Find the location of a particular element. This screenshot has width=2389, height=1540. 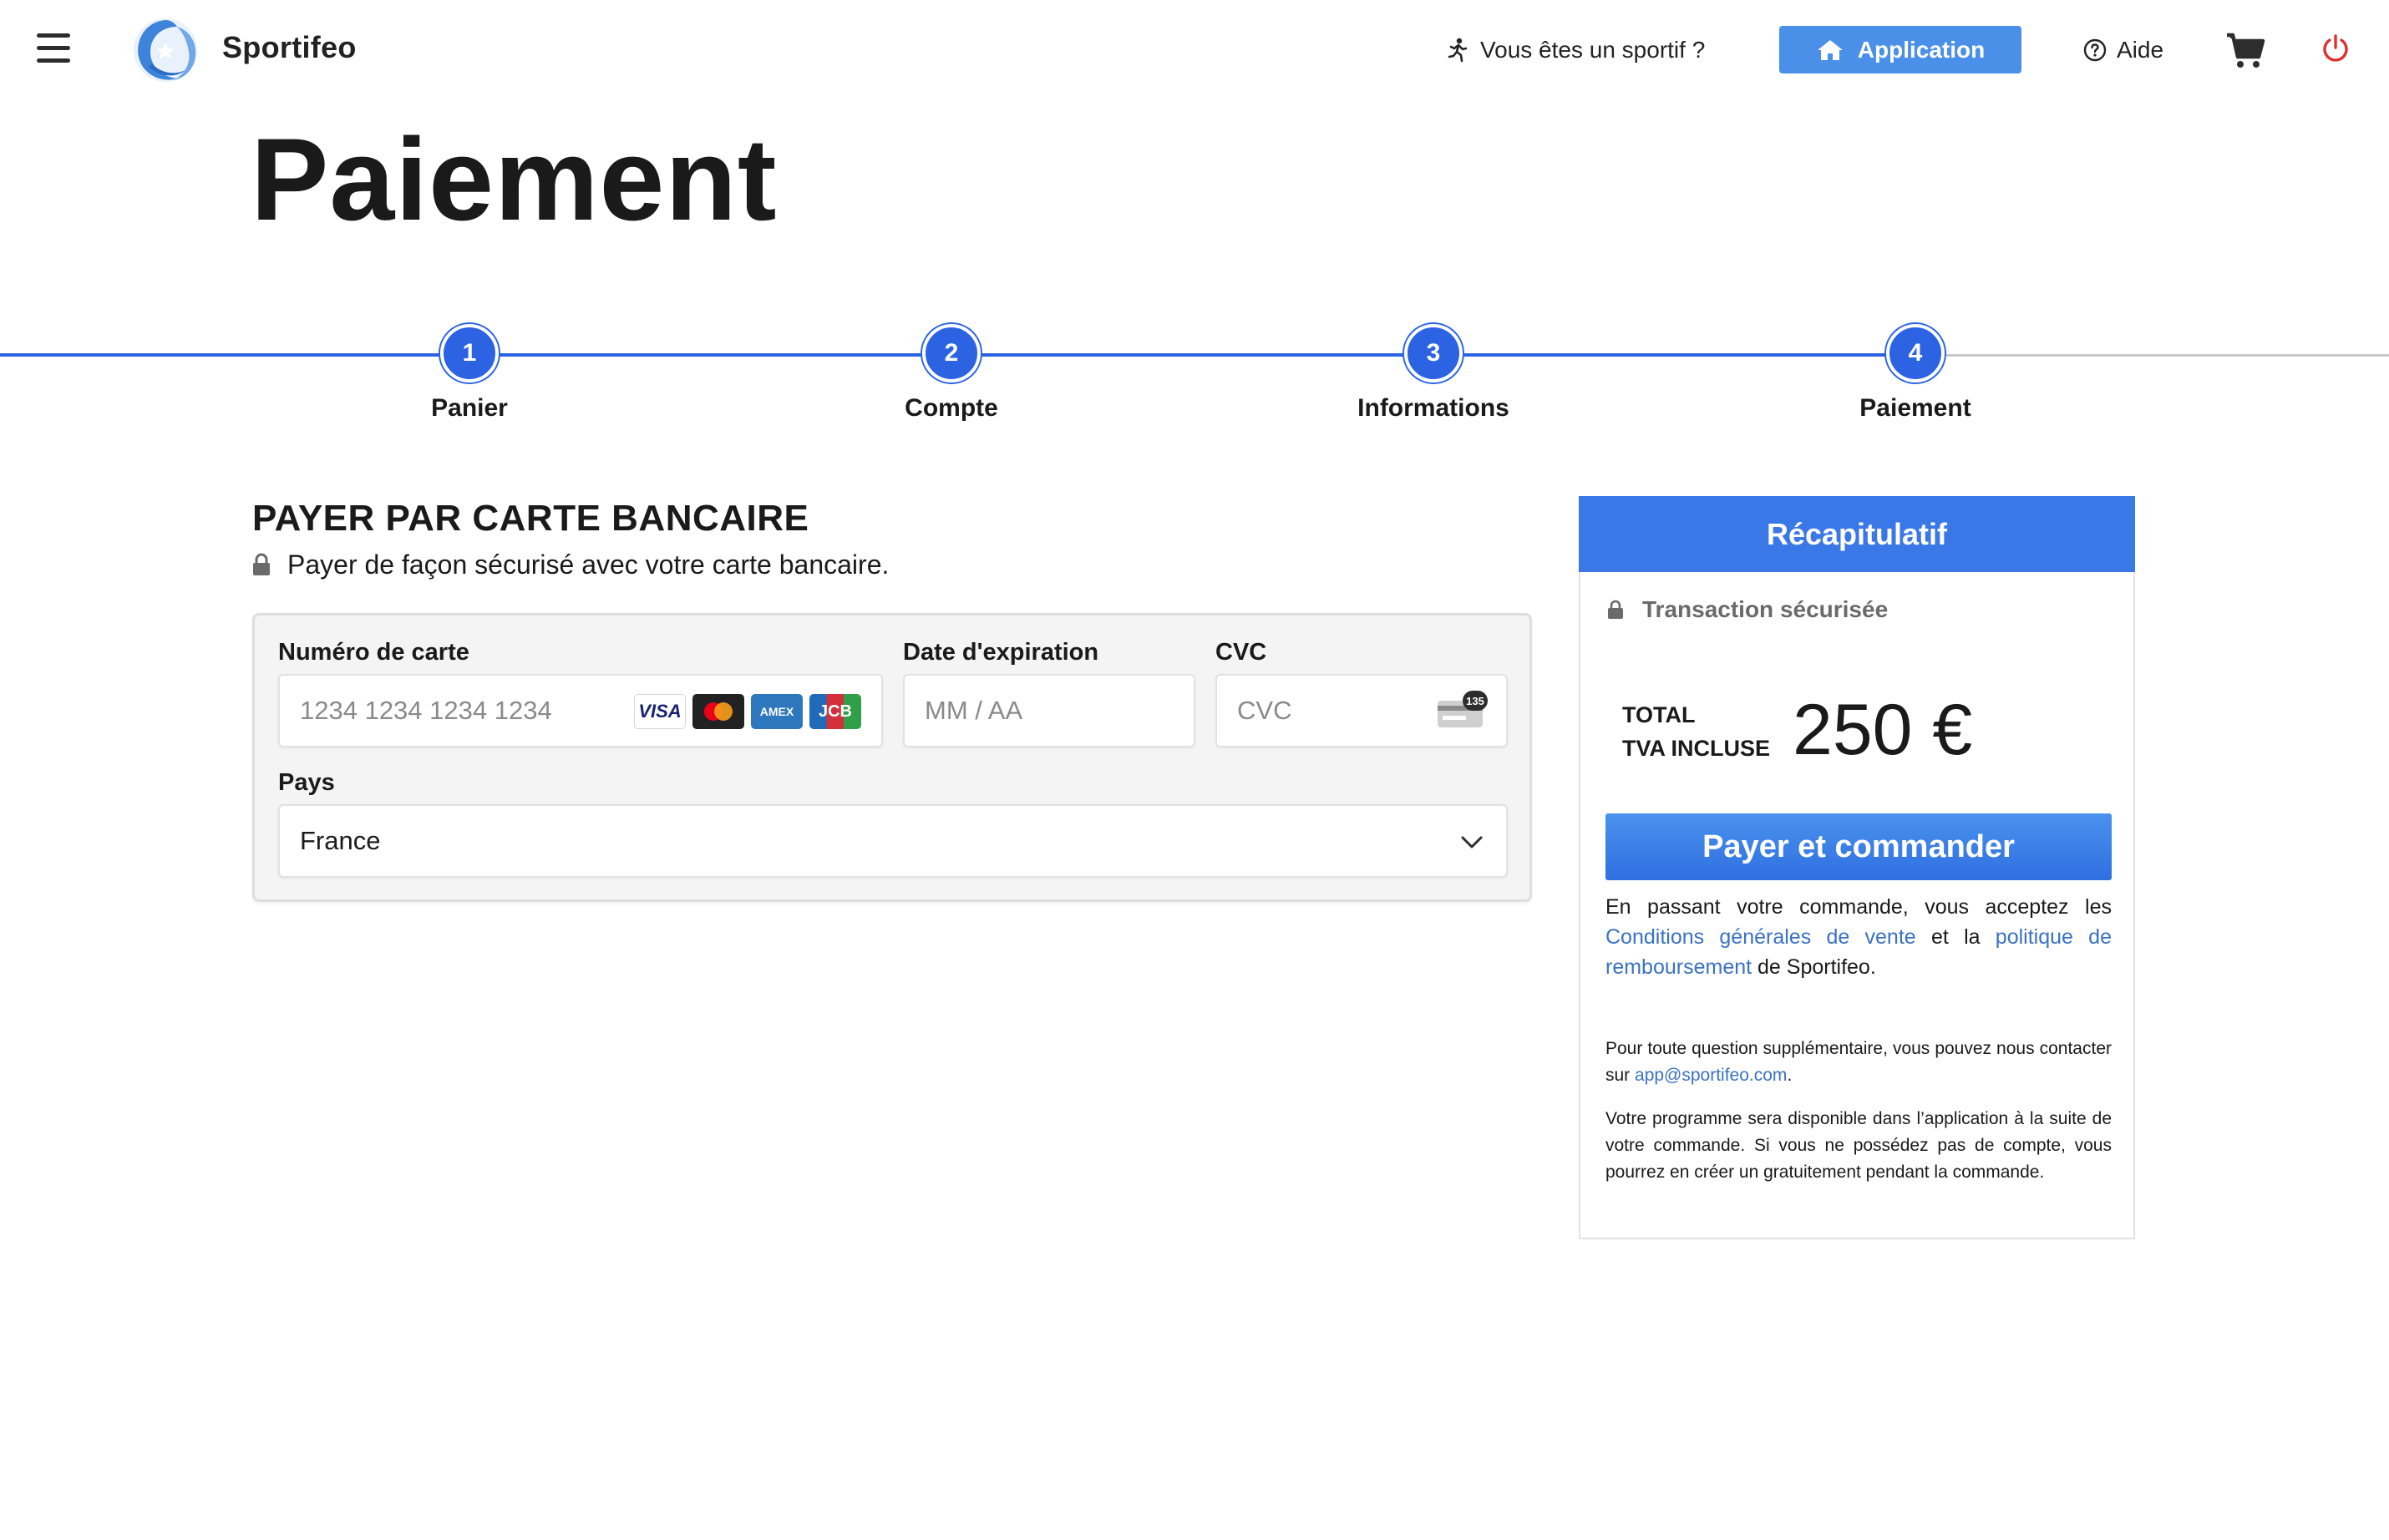

sportifeo-logo is located at coordinates (165, 50).